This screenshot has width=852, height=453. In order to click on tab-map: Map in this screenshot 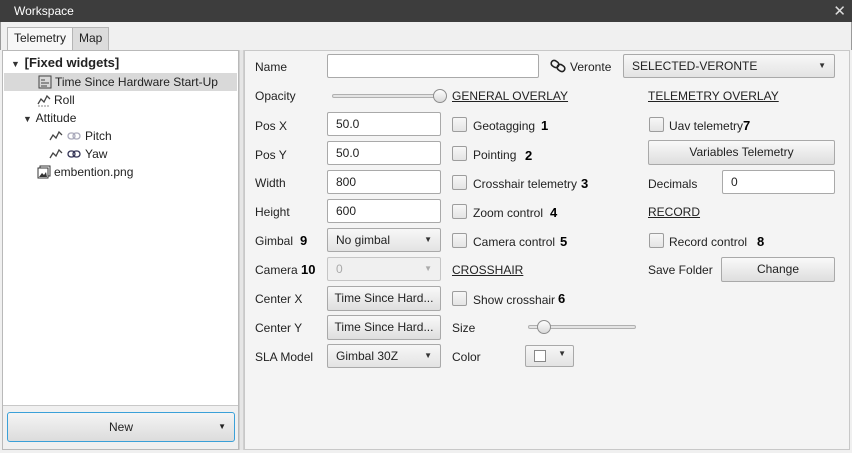, I will do `click(91, 38)`.